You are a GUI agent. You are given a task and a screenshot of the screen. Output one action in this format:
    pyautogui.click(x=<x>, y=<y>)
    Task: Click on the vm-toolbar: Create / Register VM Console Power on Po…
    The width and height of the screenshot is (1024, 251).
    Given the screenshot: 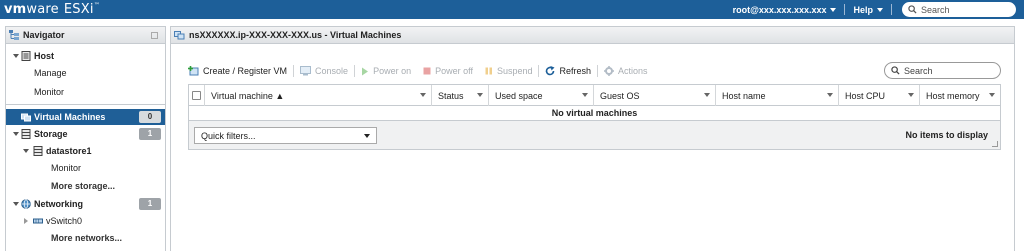 What is the action you would take?
    pyautogui.click(x=421, y=71)
    